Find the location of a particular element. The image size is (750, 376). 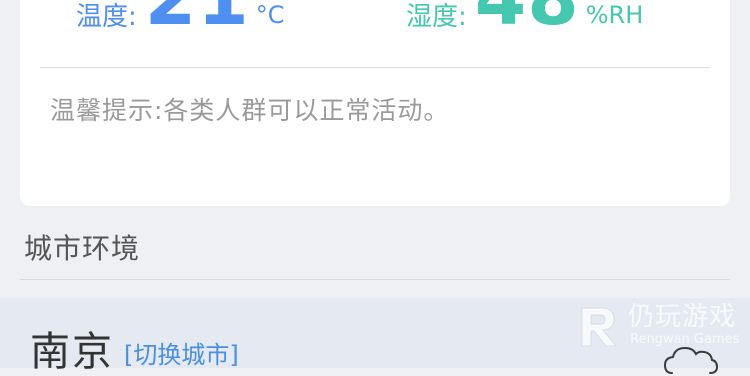

section-title-city-environment: 城市环境 is located at coordinates (82, 248).